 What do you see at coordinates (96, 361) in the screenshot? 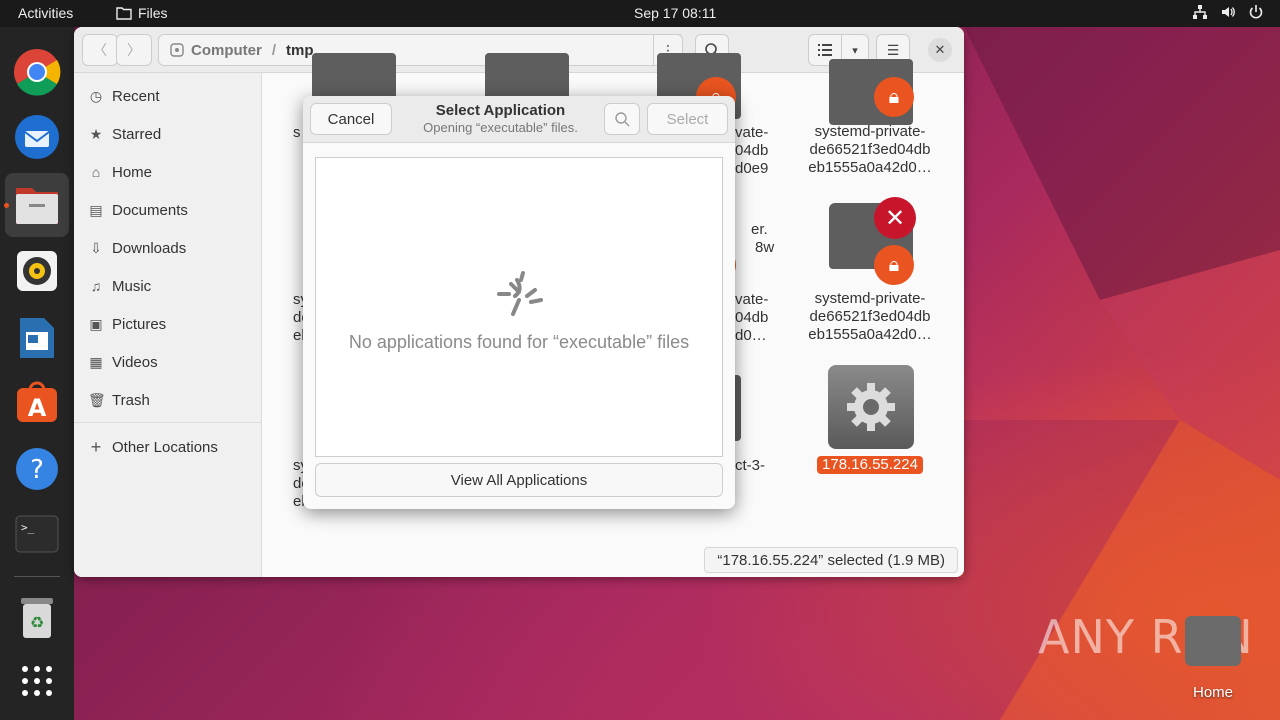
I see `video-icon: ▦` at bounding box center [96, 361].